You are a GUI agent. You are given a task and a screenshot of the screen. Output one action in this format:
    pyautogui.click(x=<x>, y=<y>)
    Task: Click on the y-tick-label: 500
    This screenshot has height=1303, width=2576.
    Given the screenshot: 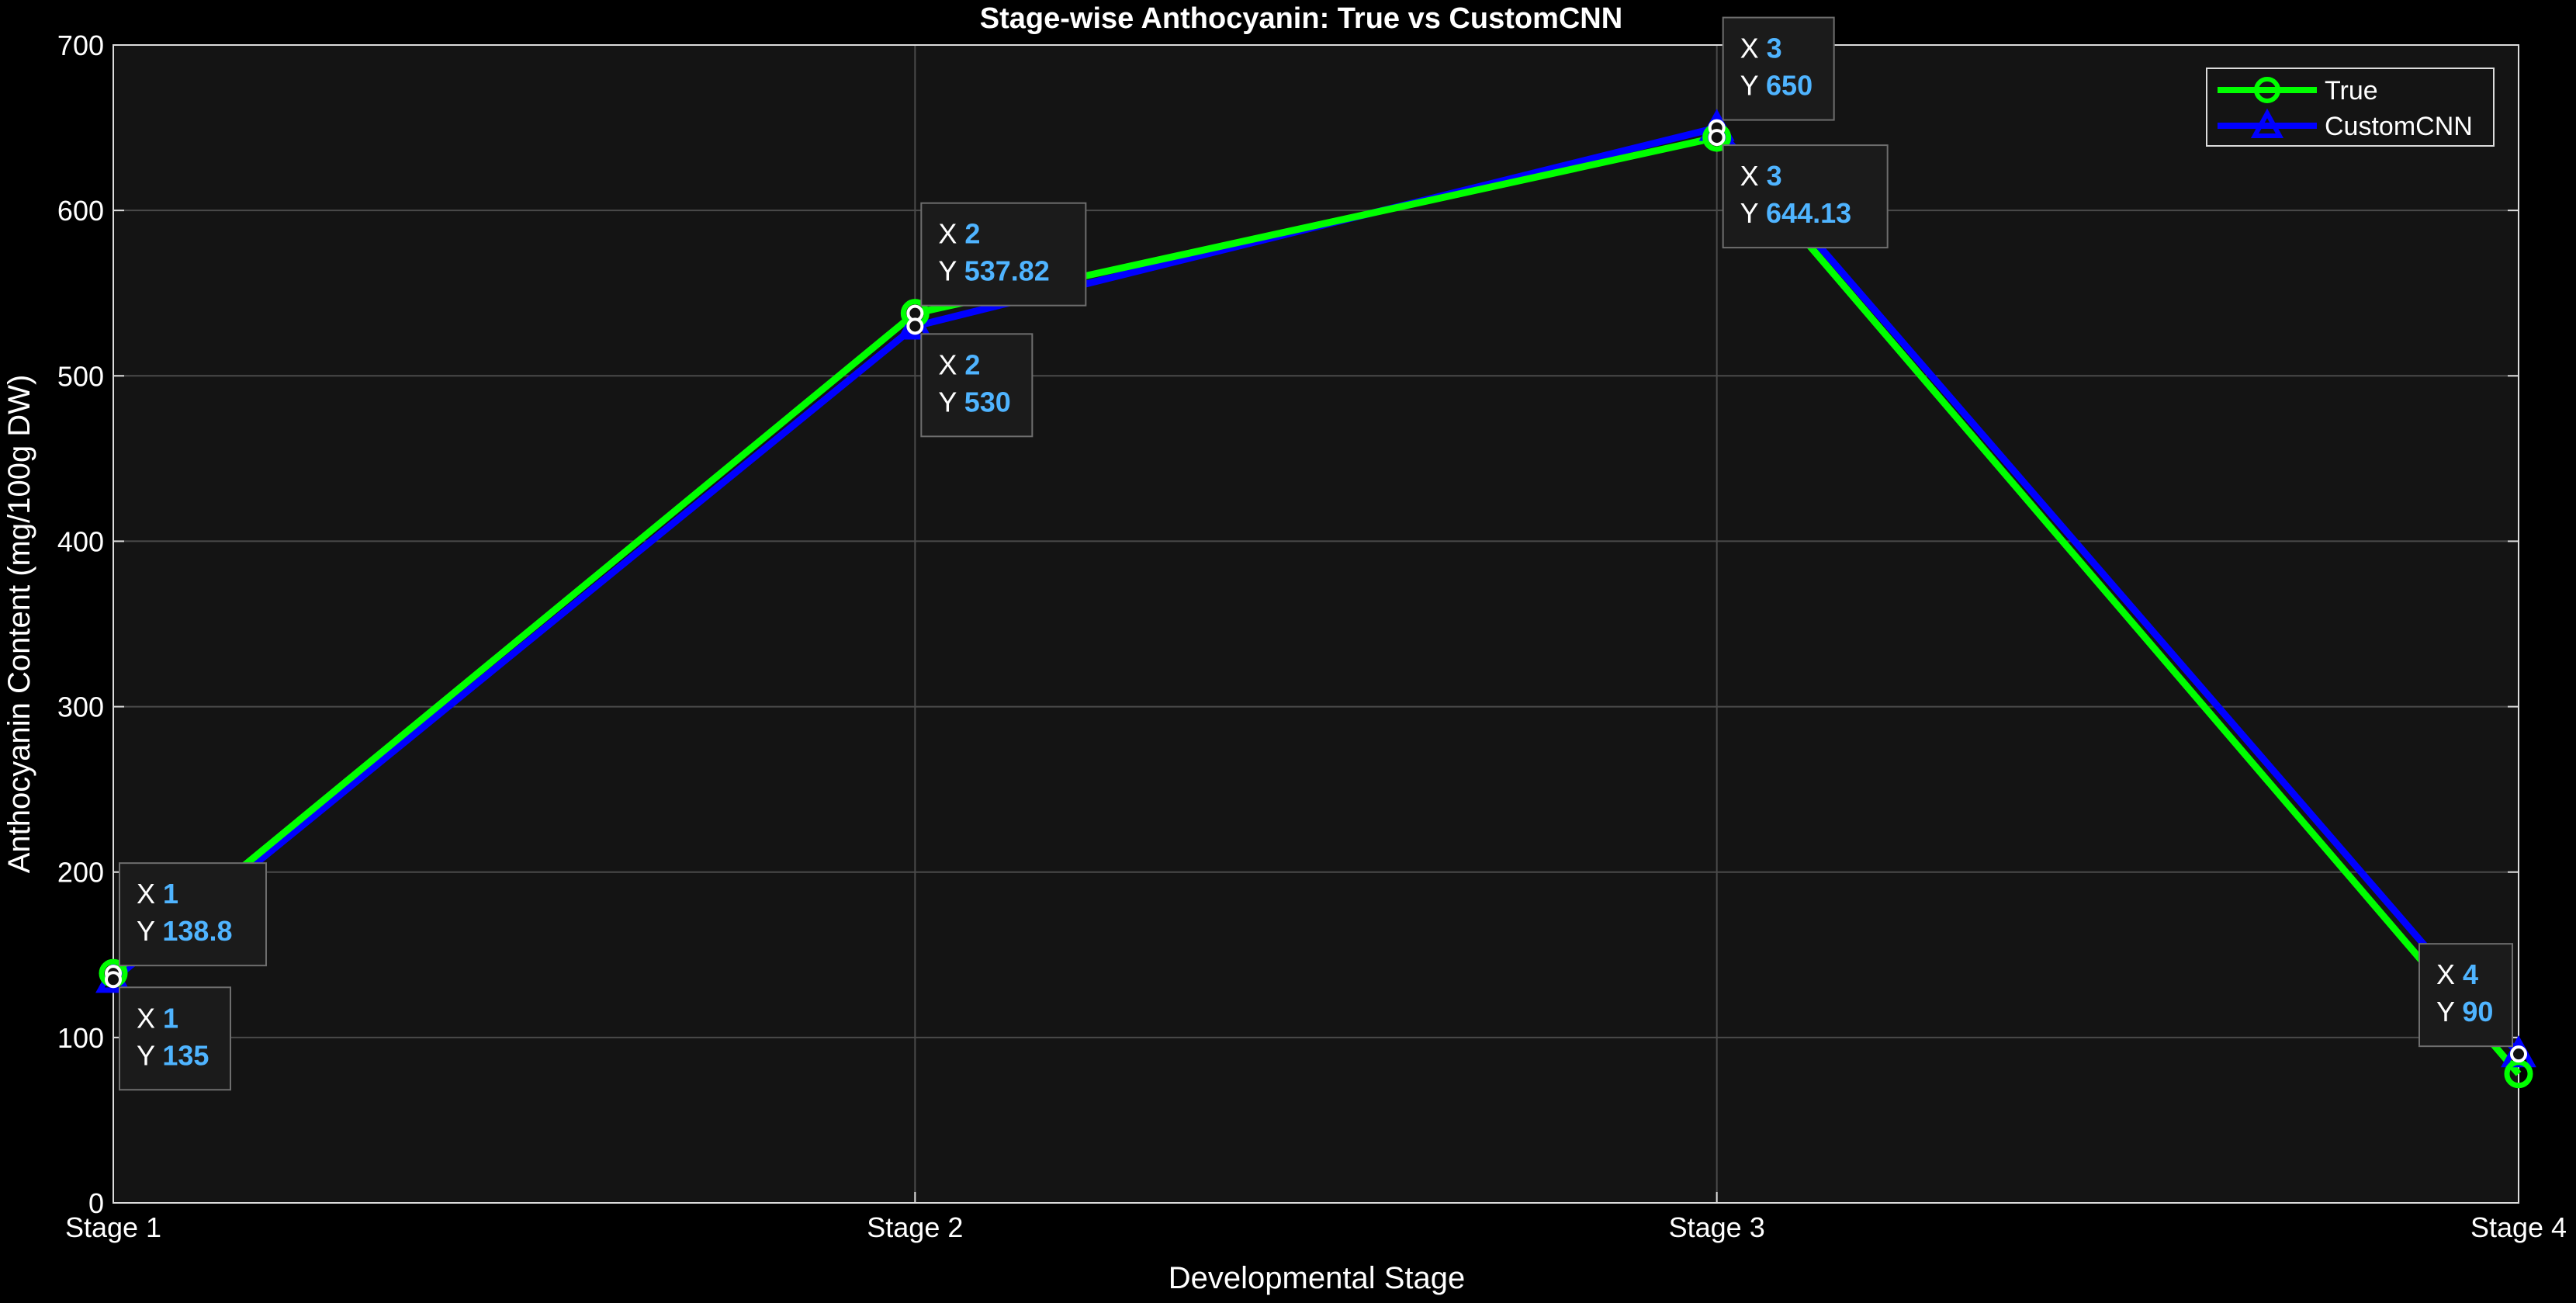 What is the action you would take?
    pyautogui.click(x=80, y=376)
    